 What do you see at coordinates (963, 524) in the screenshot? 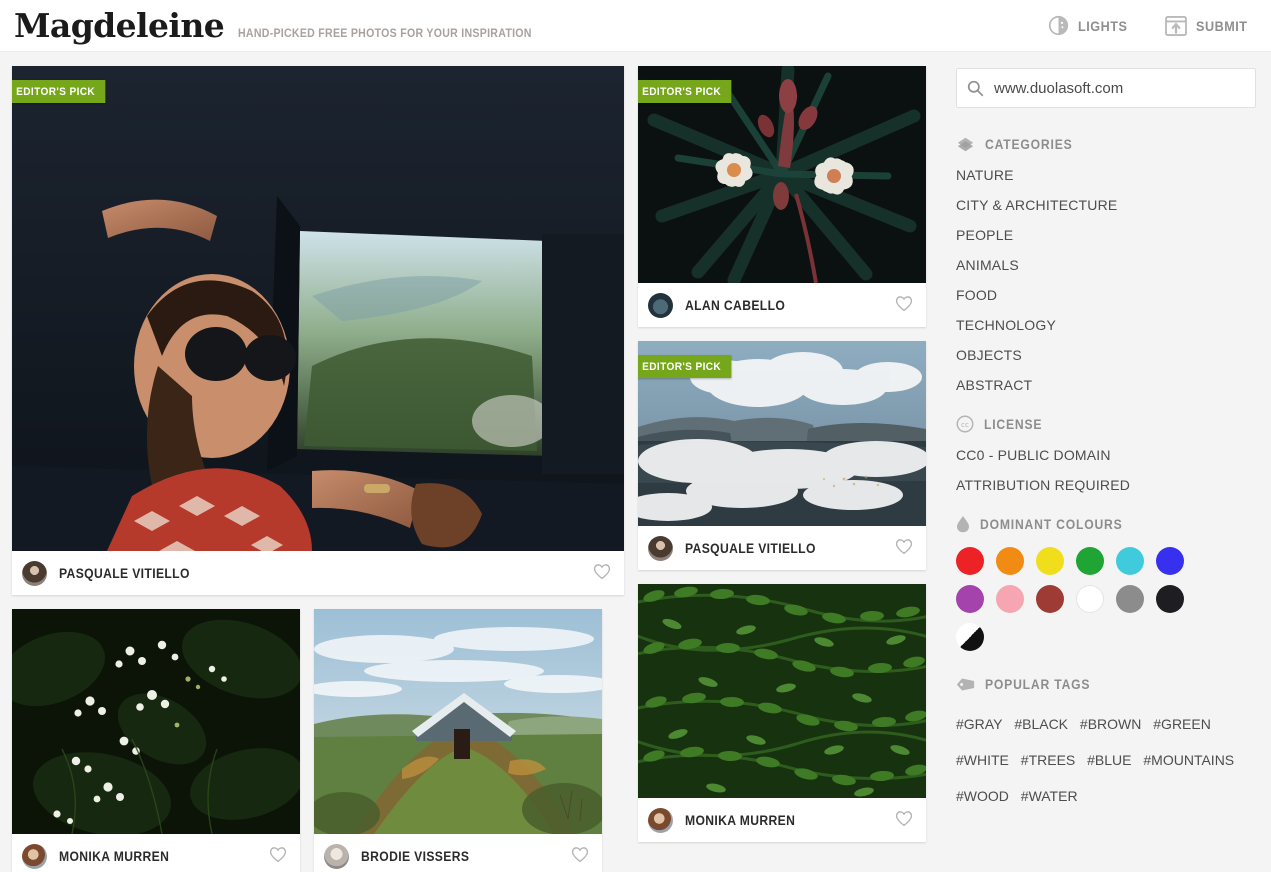
I see `droplet-icon` at bounding box center [963, 524].